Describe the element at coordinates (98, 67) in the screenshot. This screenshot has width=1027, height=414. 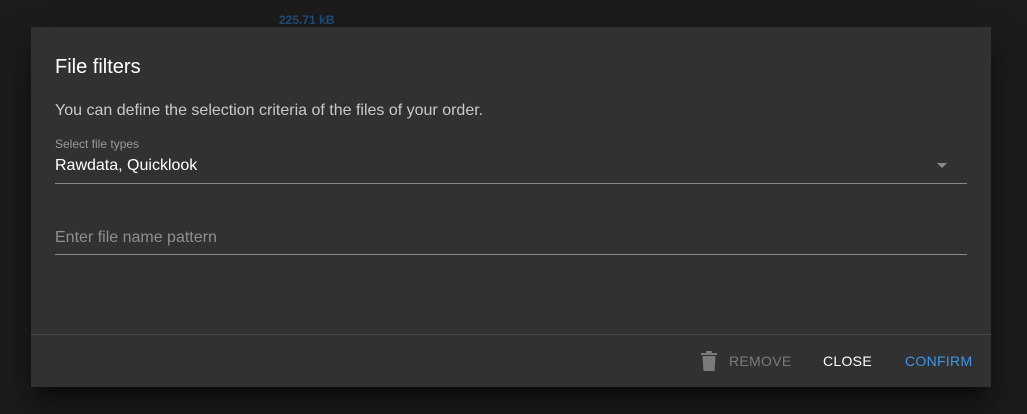
I see `dialog-title: File filters` at that location.